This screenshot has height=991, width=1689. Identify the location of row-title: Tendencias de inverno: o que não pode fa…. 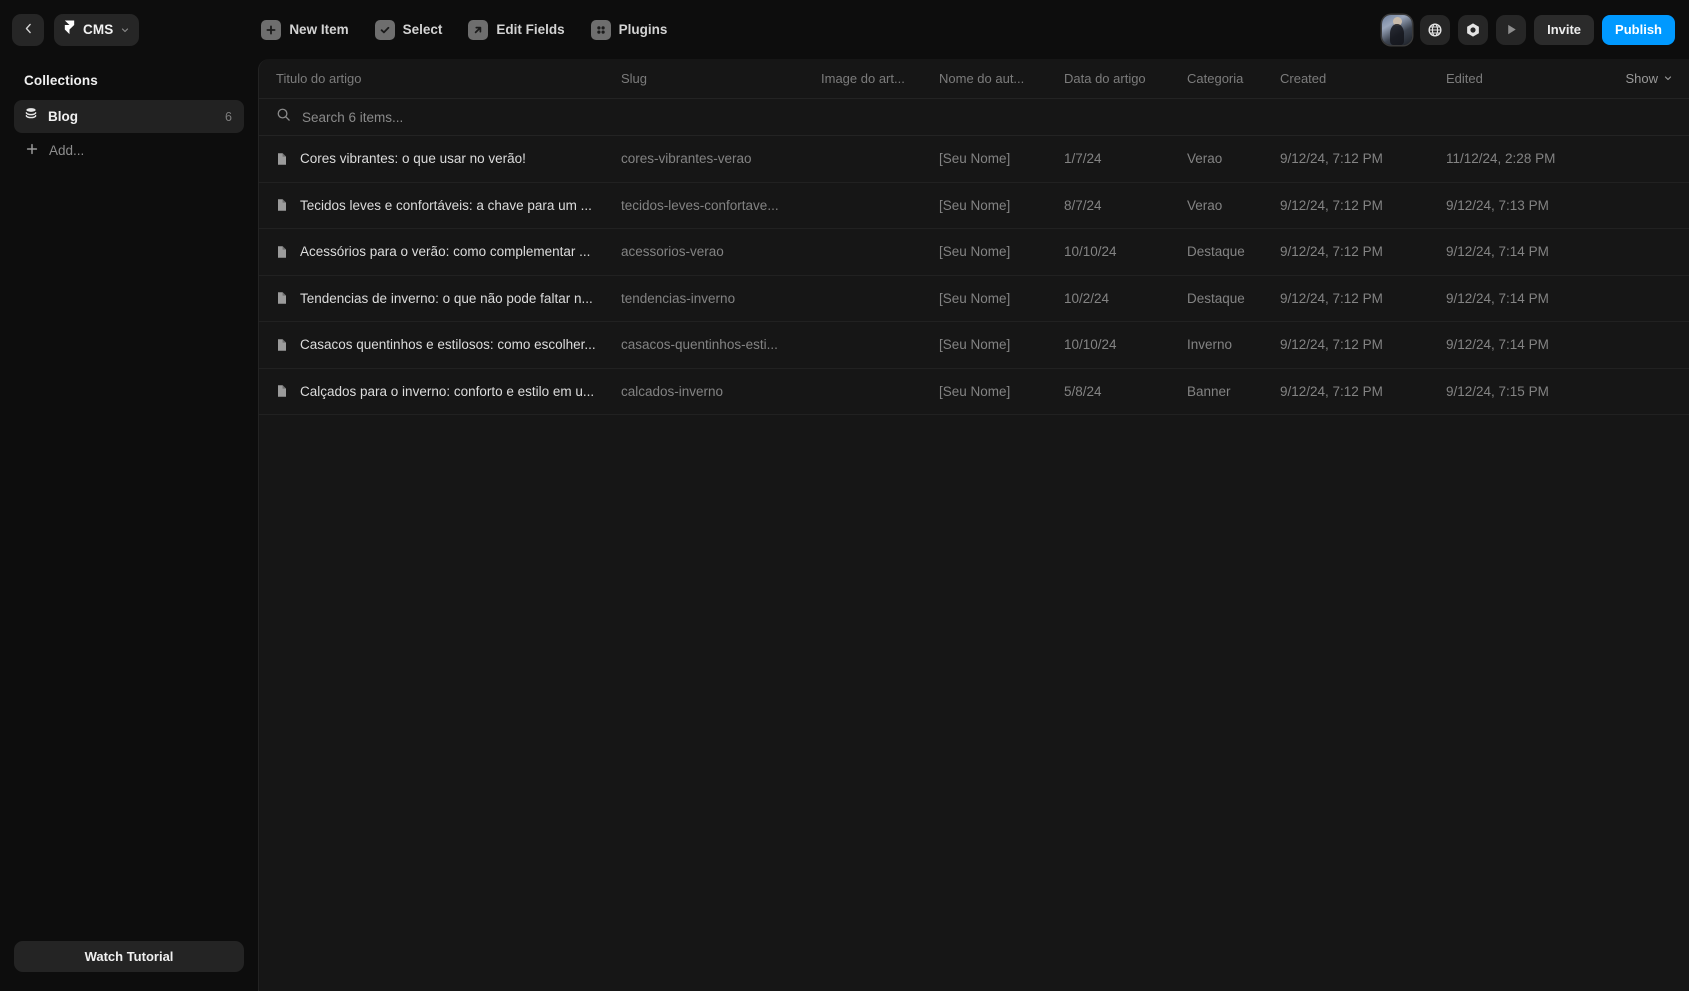
(446, 298).